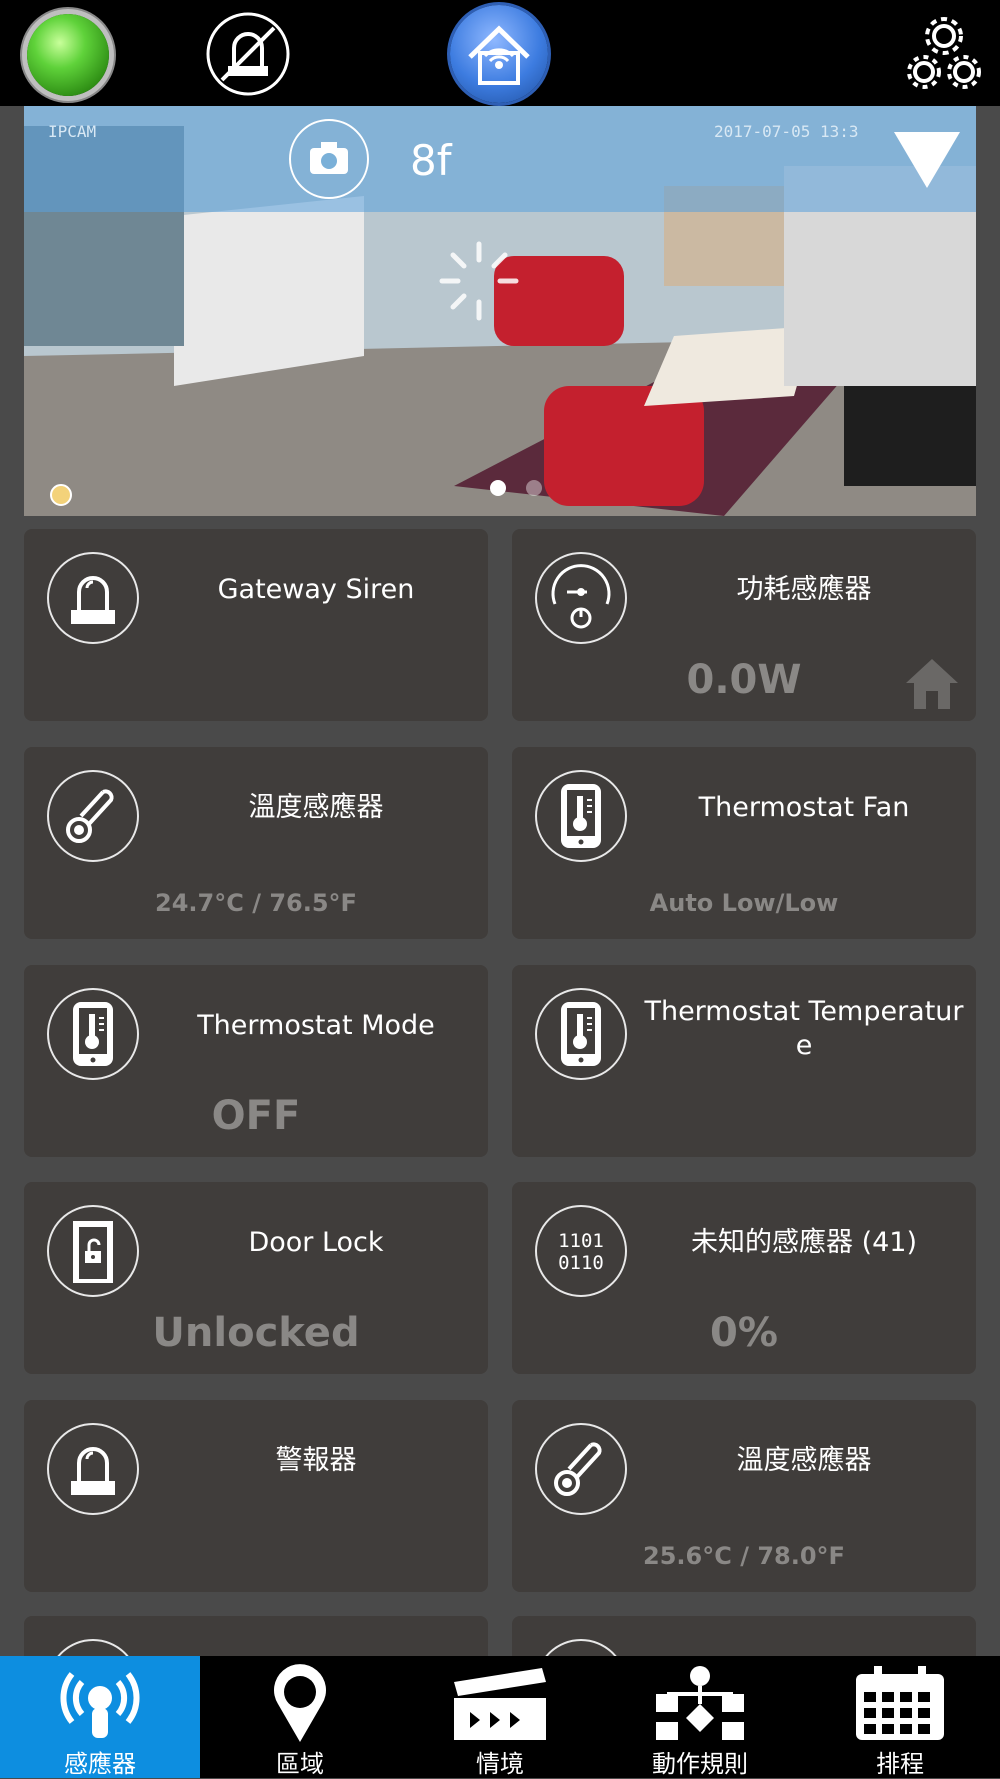 Image resolution: width=1000 pixels, height=1779 pixels. I want to click on svg-text: 0110, so click(581, 1263).